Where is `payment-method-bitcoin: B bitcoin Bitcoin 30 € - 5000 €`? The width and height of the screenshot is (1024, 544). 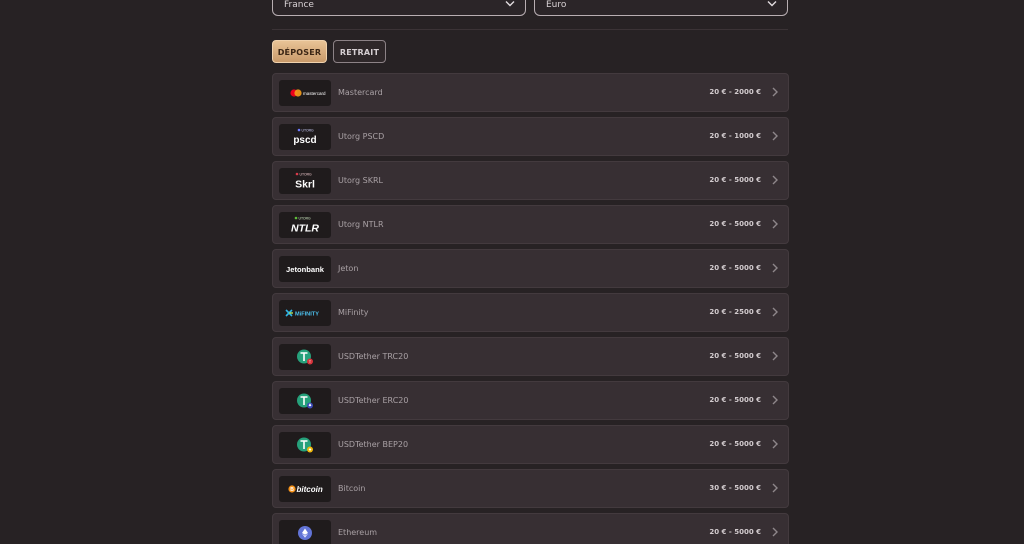 payment-method-bitcoin: B bitcoin Bitcoin 30 € - 5000 € is located at coordinates (530, 488).